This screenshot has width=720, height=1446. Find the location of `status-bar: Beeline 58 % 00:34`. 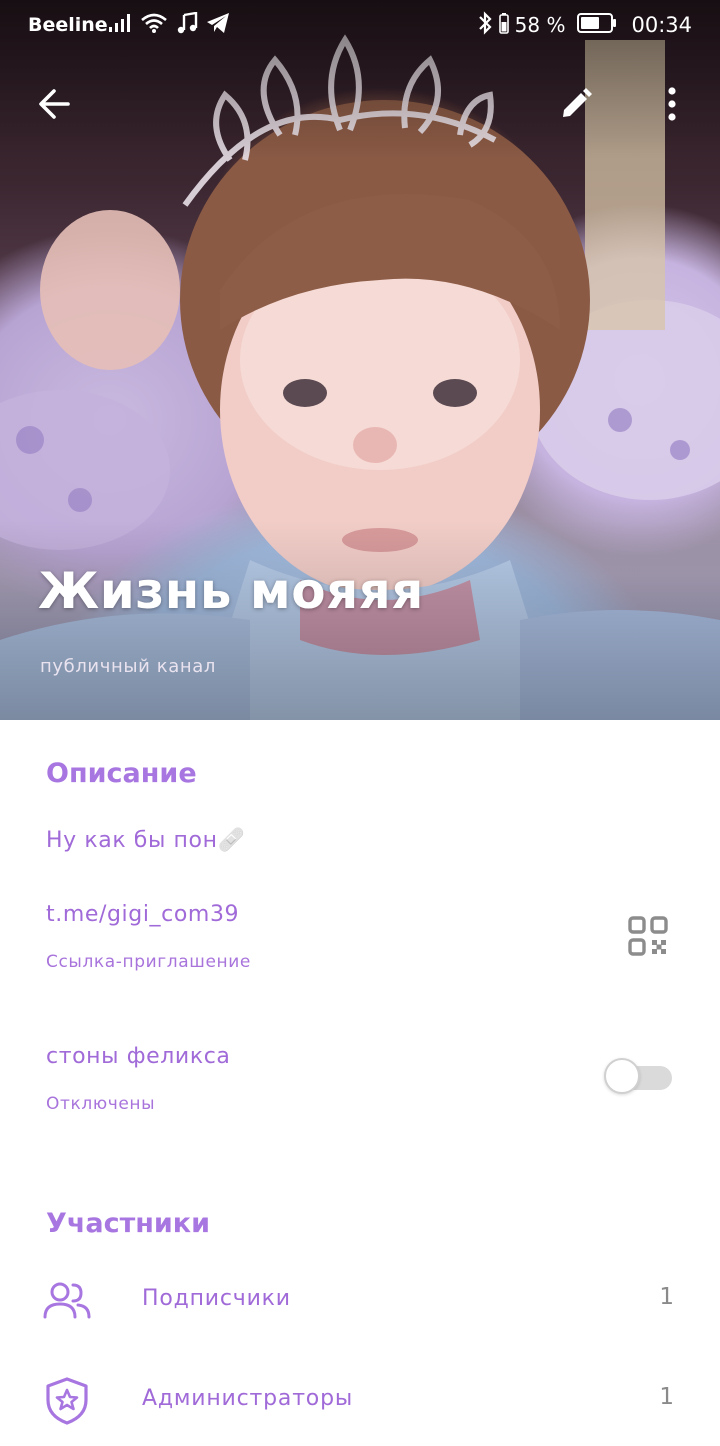

status-bar: Beeline 58 % 00:34 is located at coordinates (360, 26).